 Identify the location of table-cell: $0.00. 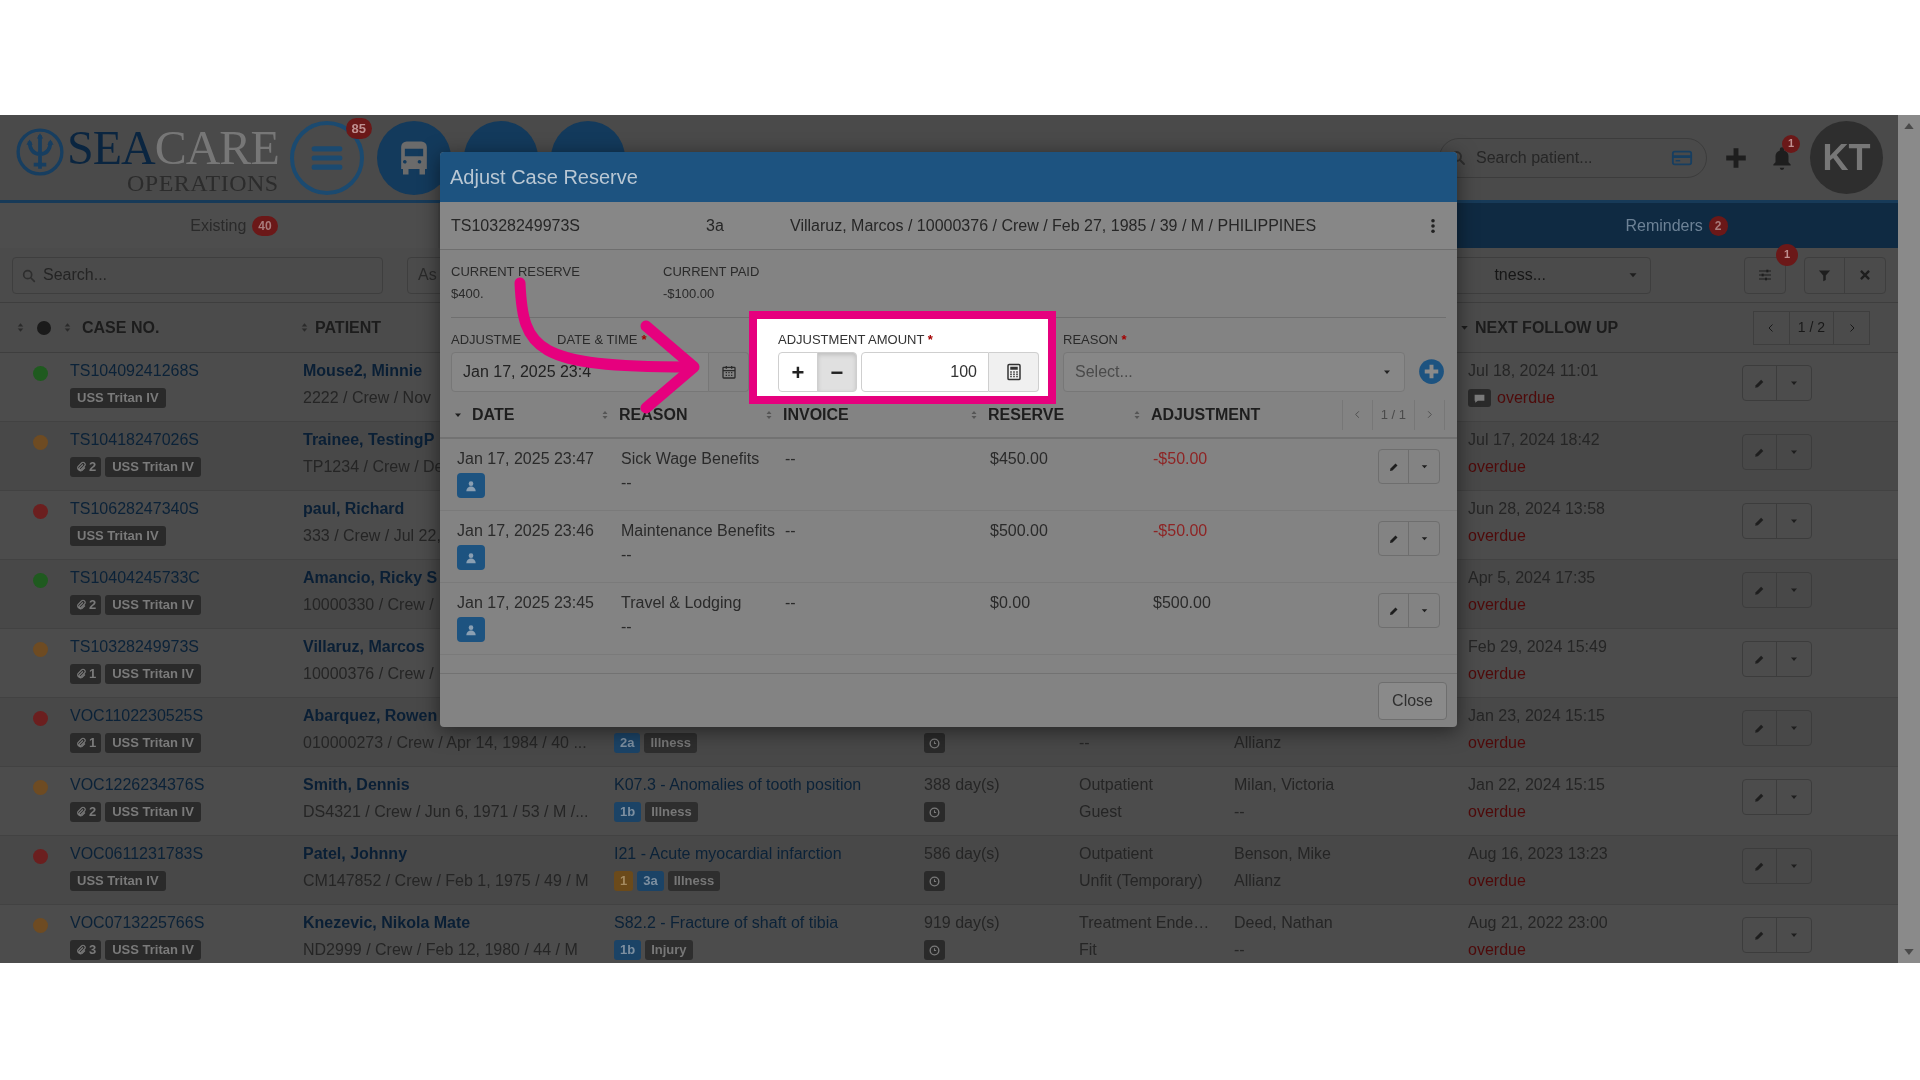
(1010, 602).